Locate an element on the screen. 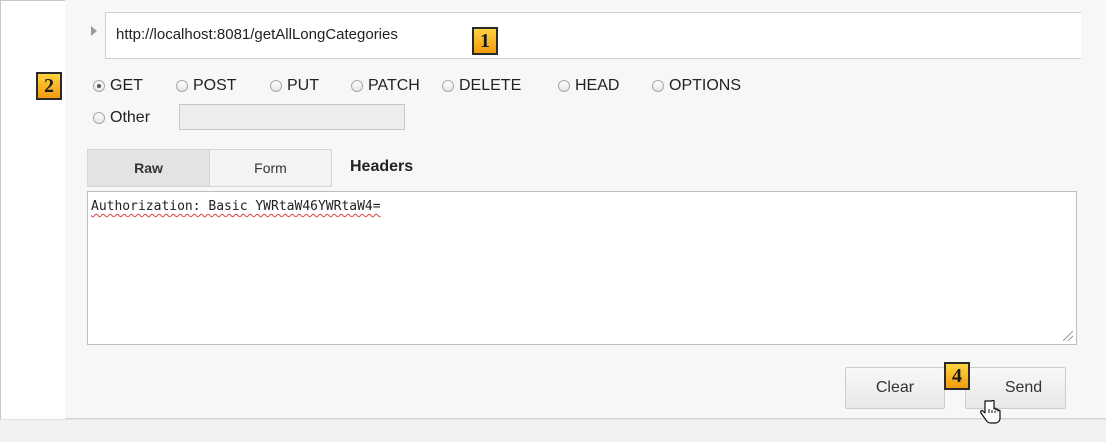  other-method-input is located at coordinates (292, 117).